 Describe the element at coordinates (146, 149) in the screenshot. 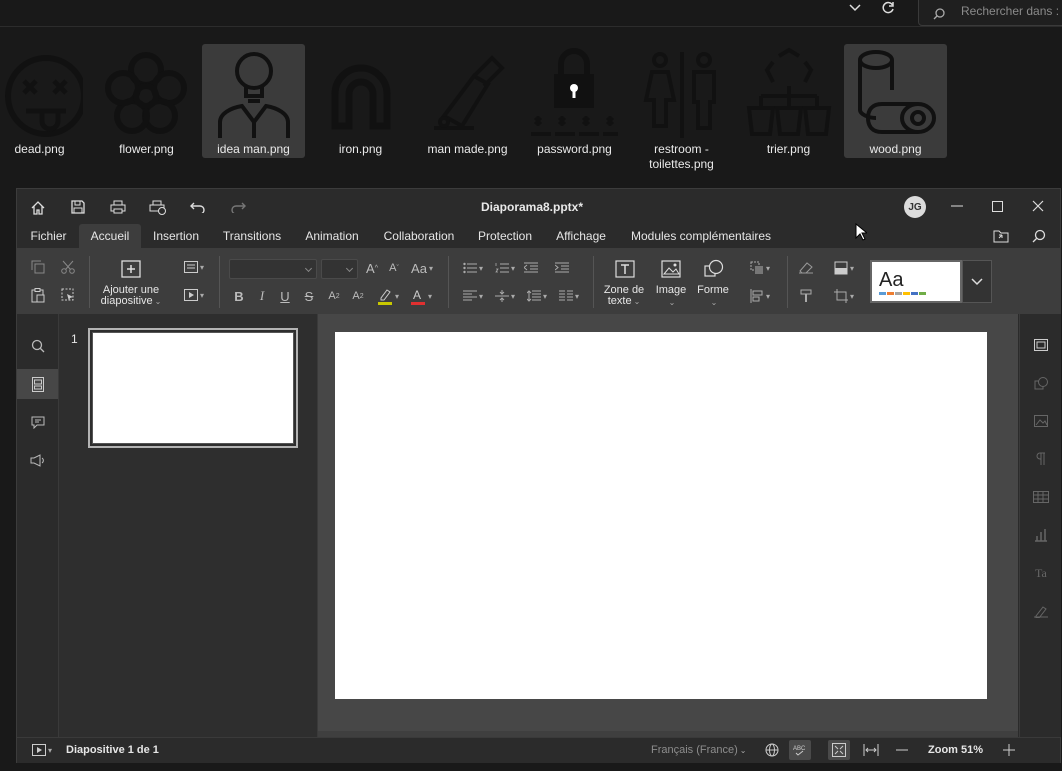

I see `file-name: flower.png` at that location.